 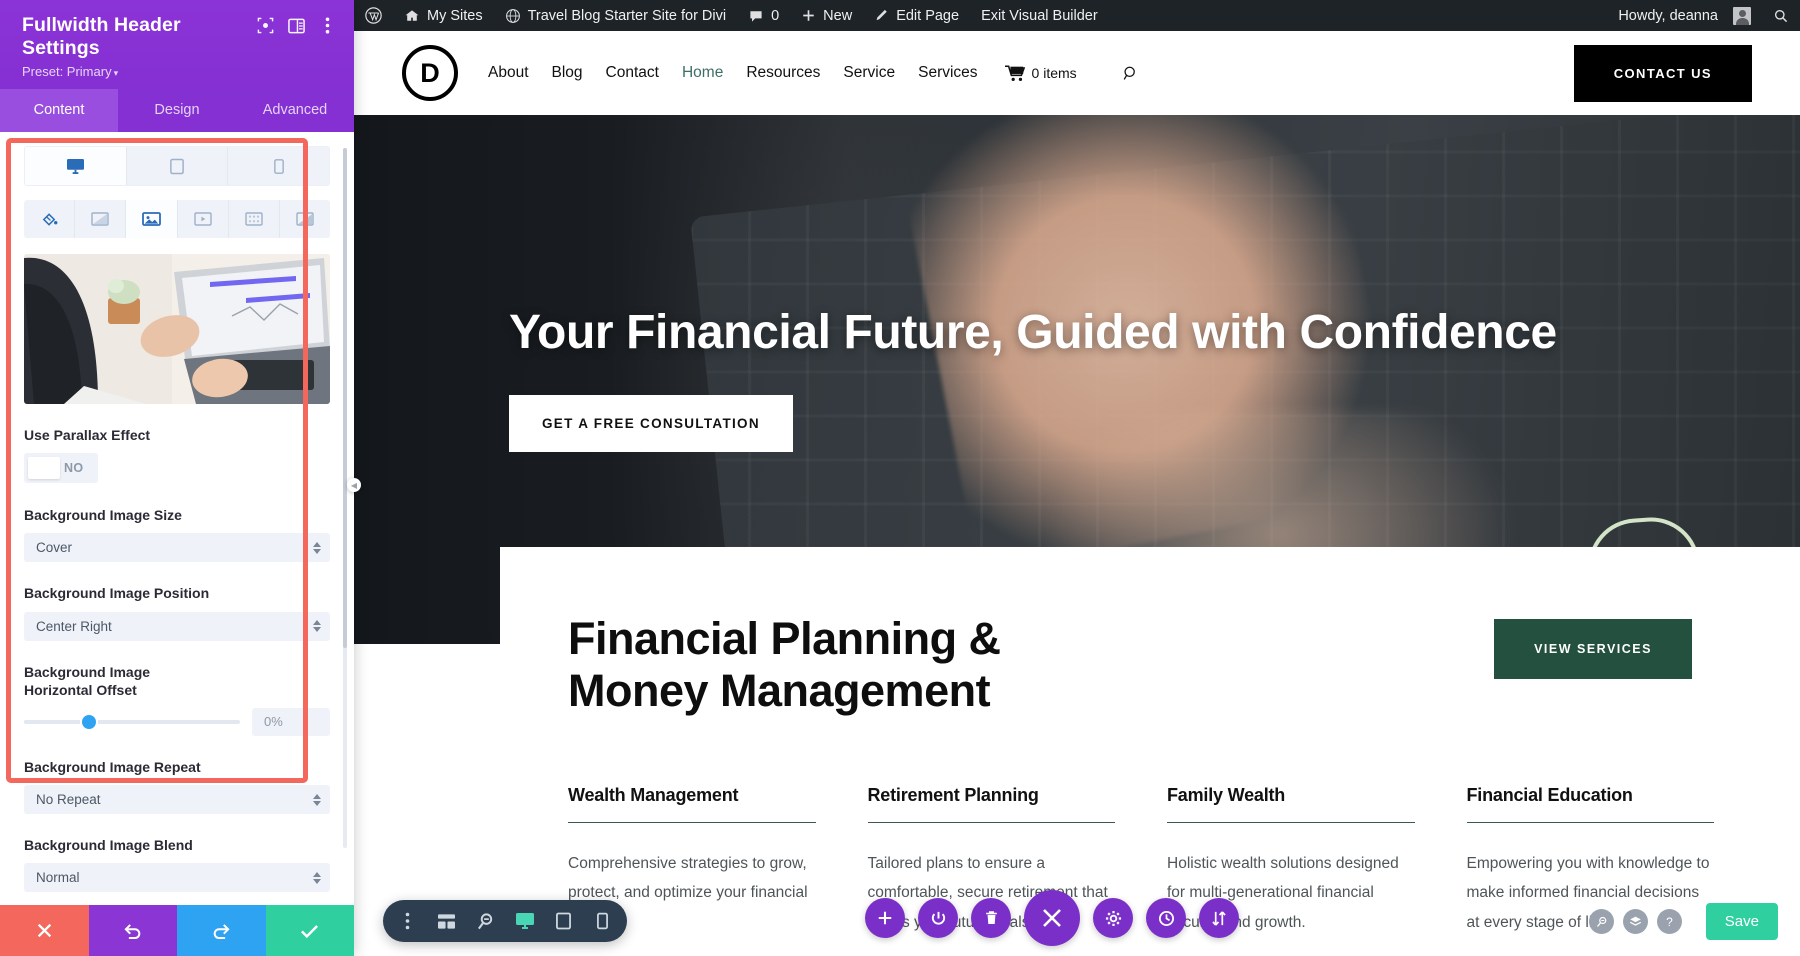 I want to click on builder-zoom-out-button, so click(x=485, y=921).